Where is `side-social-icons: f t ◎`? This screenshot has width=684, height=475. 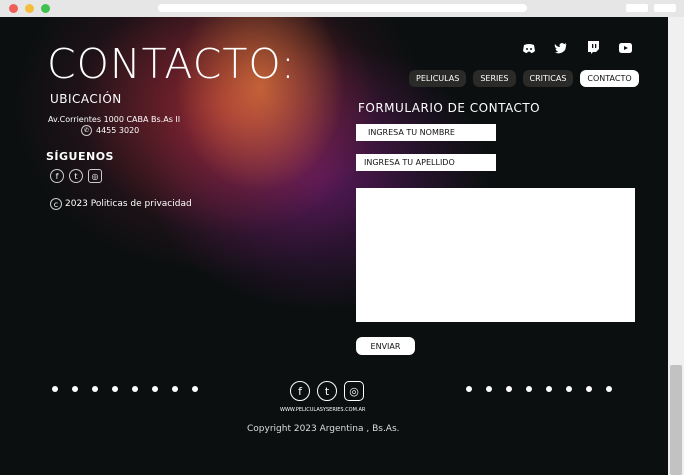 side-social-icons: f t ◎ is located at coordinates (76, 176).